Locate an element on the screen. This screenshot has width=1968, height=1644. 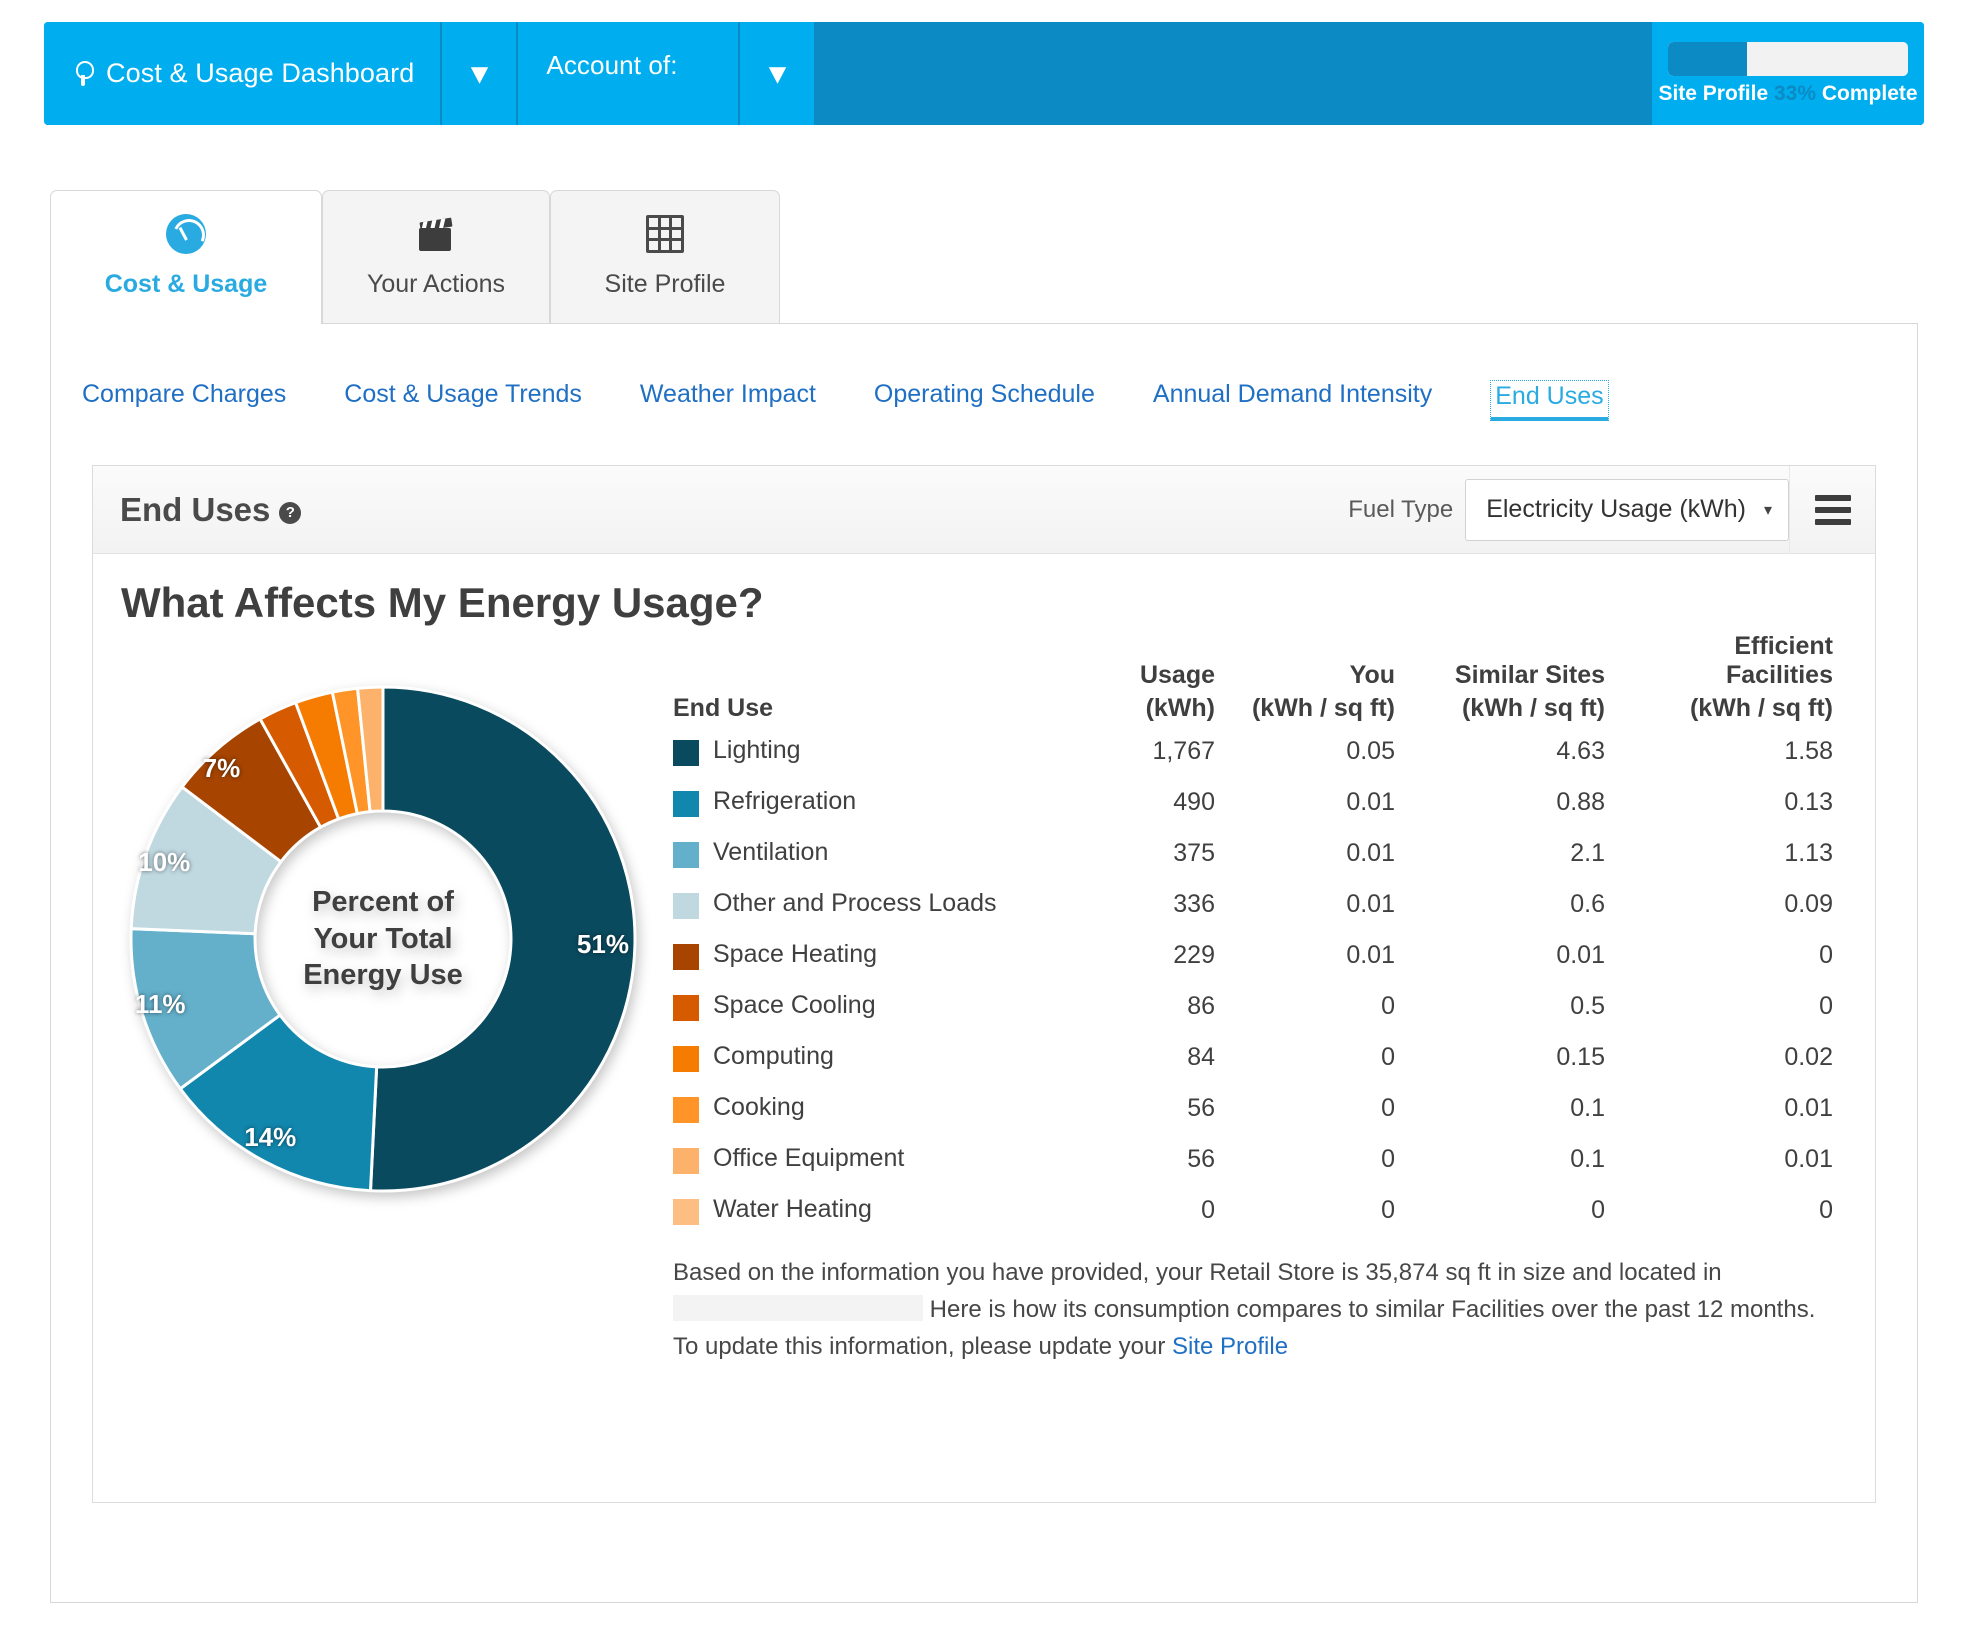
end-use-name: Water Heating is located at coordinates (792, 1209).